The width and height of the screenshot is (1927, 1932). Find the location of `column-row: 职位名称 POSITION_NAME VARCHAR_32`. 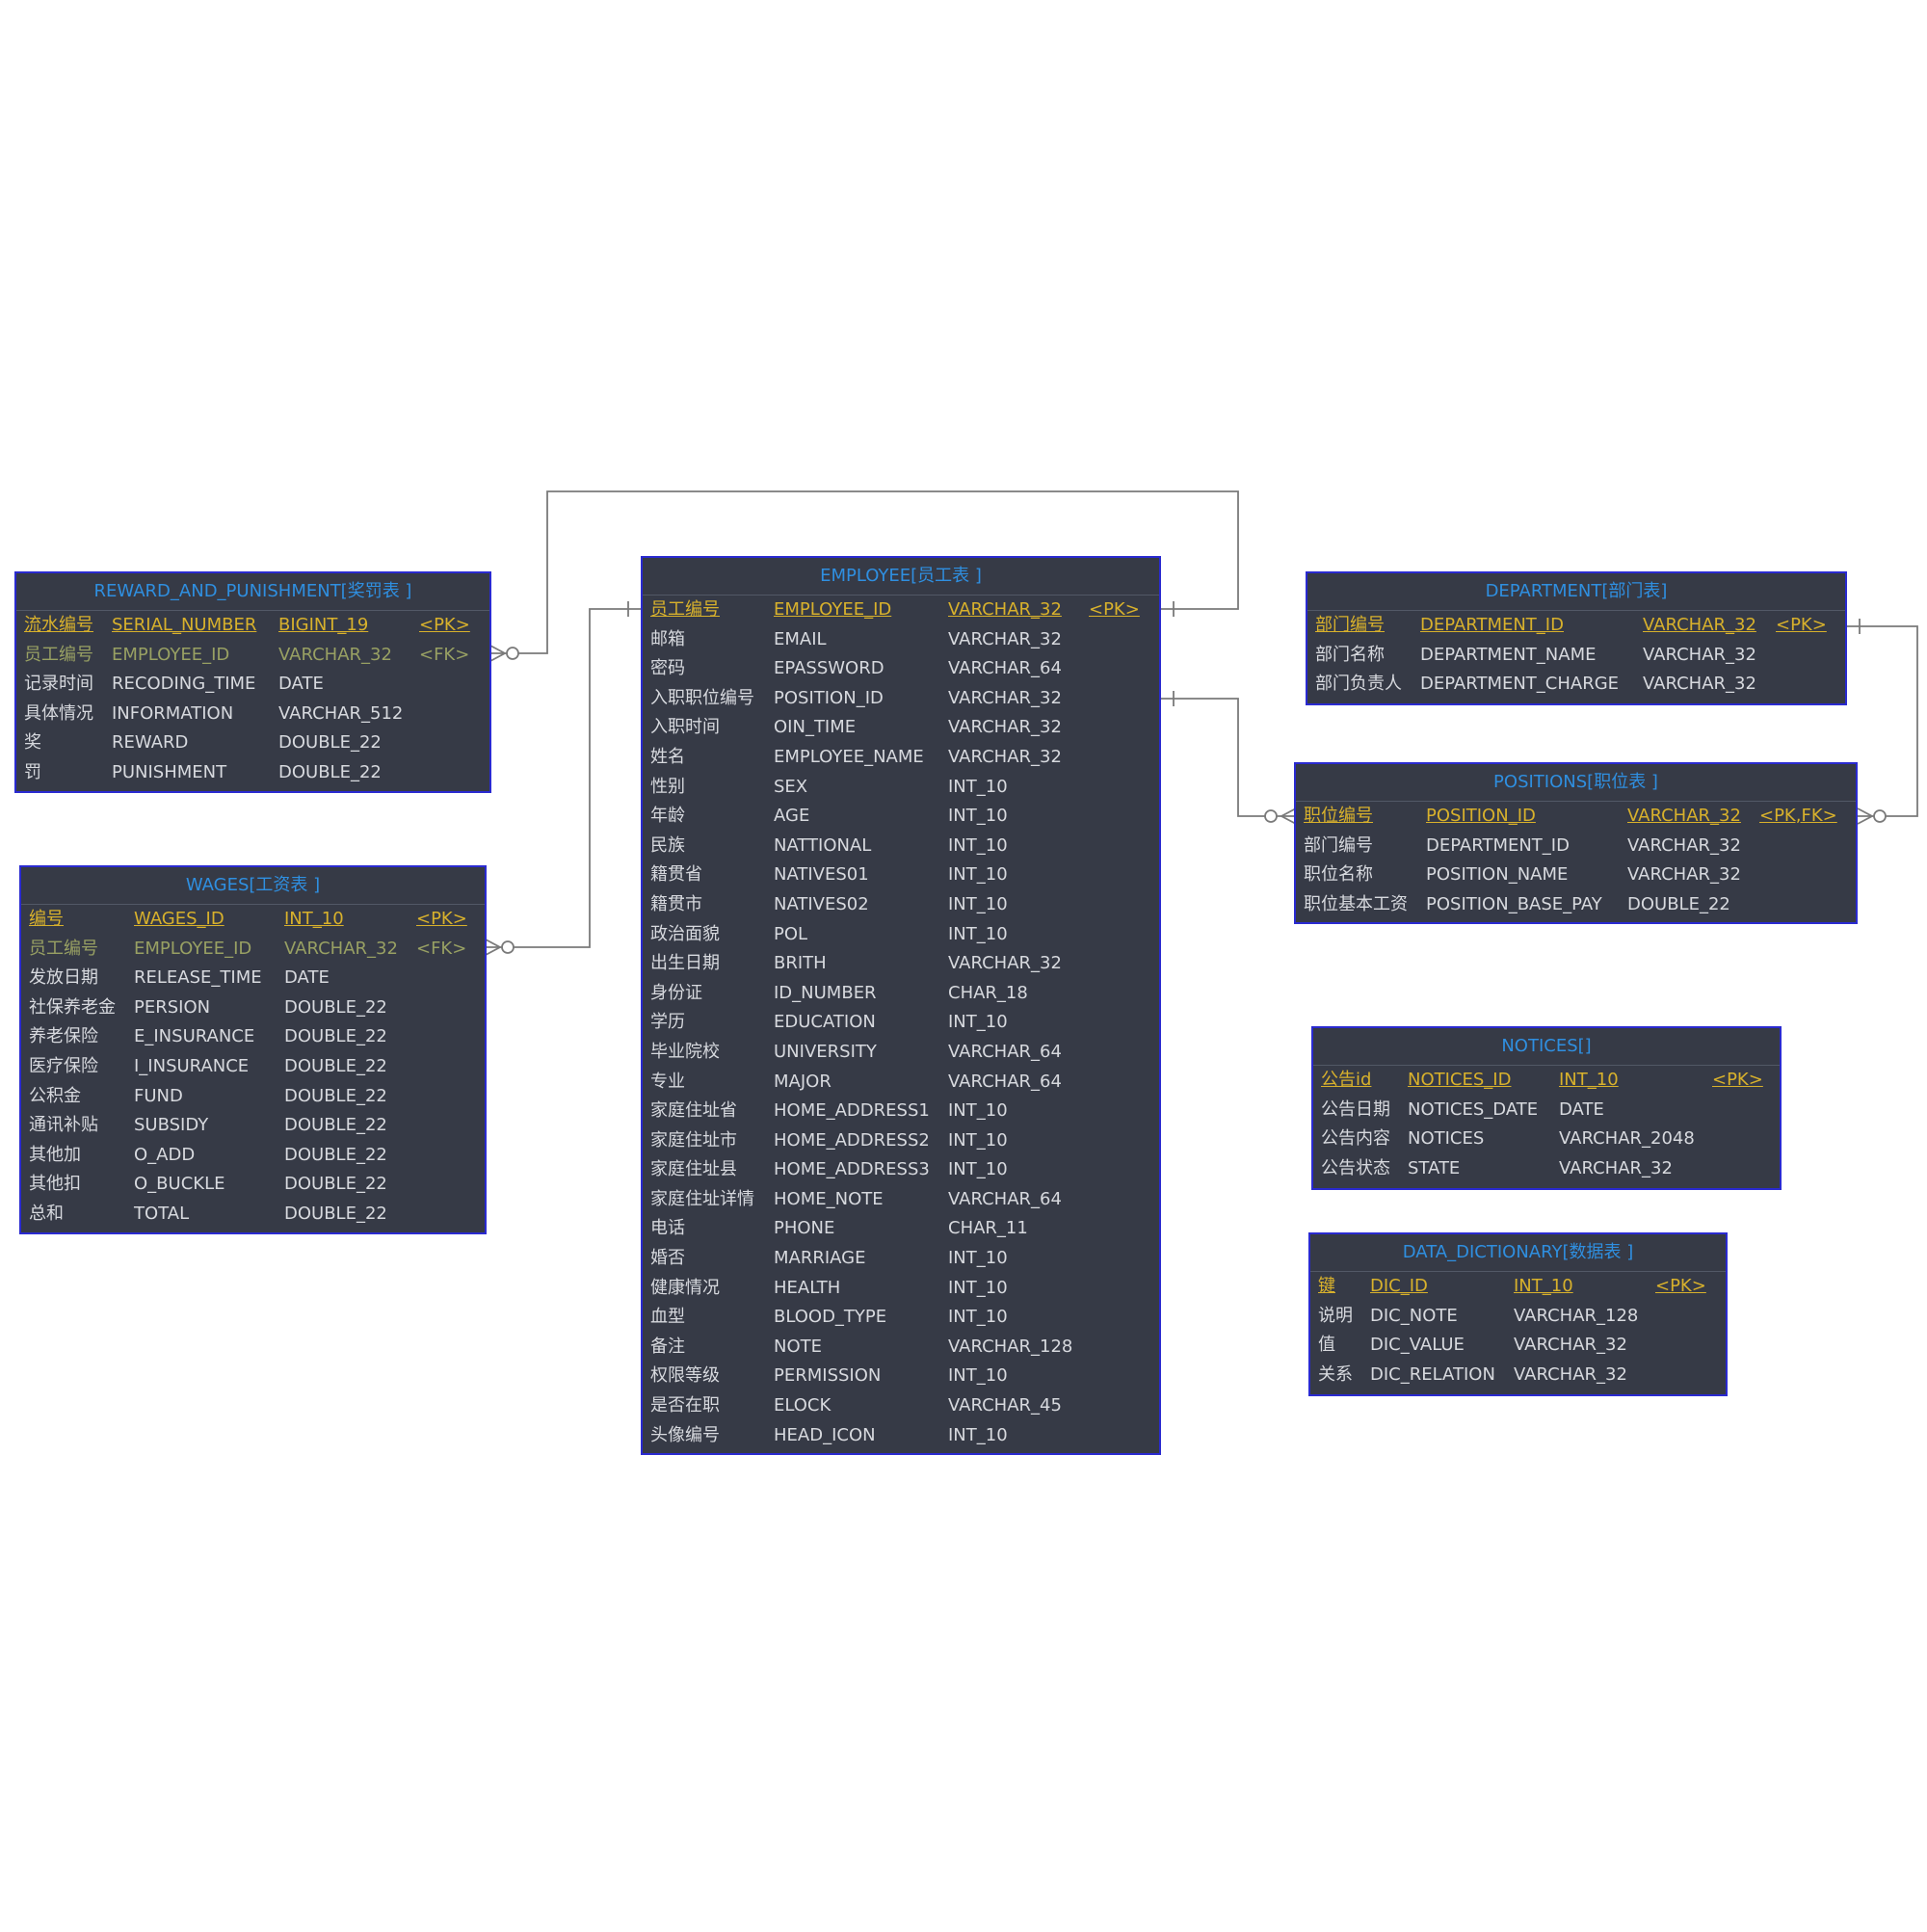

column-row: 职位名称 POSITION_NAME VARCHAR_32 is located at coordinates (1576, 875).